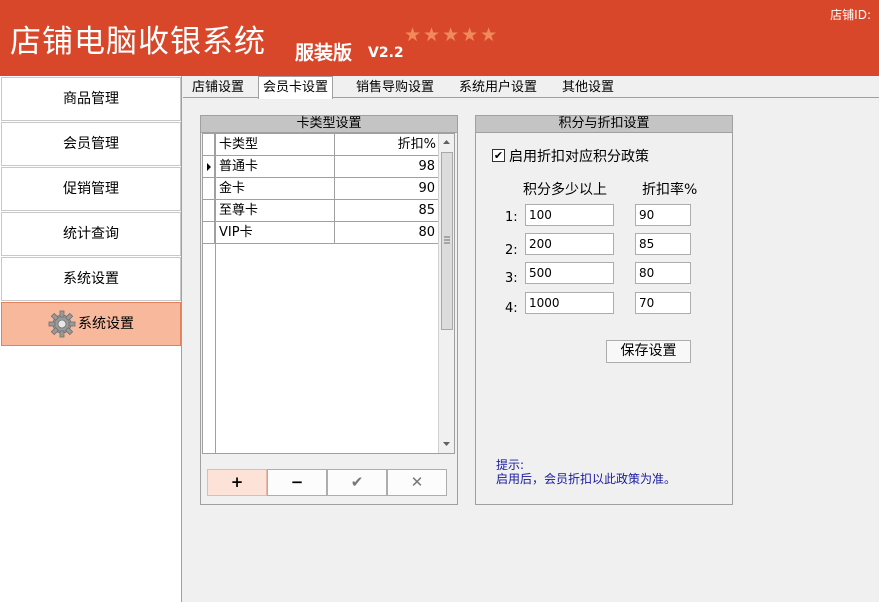 Image resolution: width=879 pixels, height=602 pixels. What do you see at coordinates (446, 444) in the screenshot?
I see `scroll-down-icon` at bounding box center [446, 444].